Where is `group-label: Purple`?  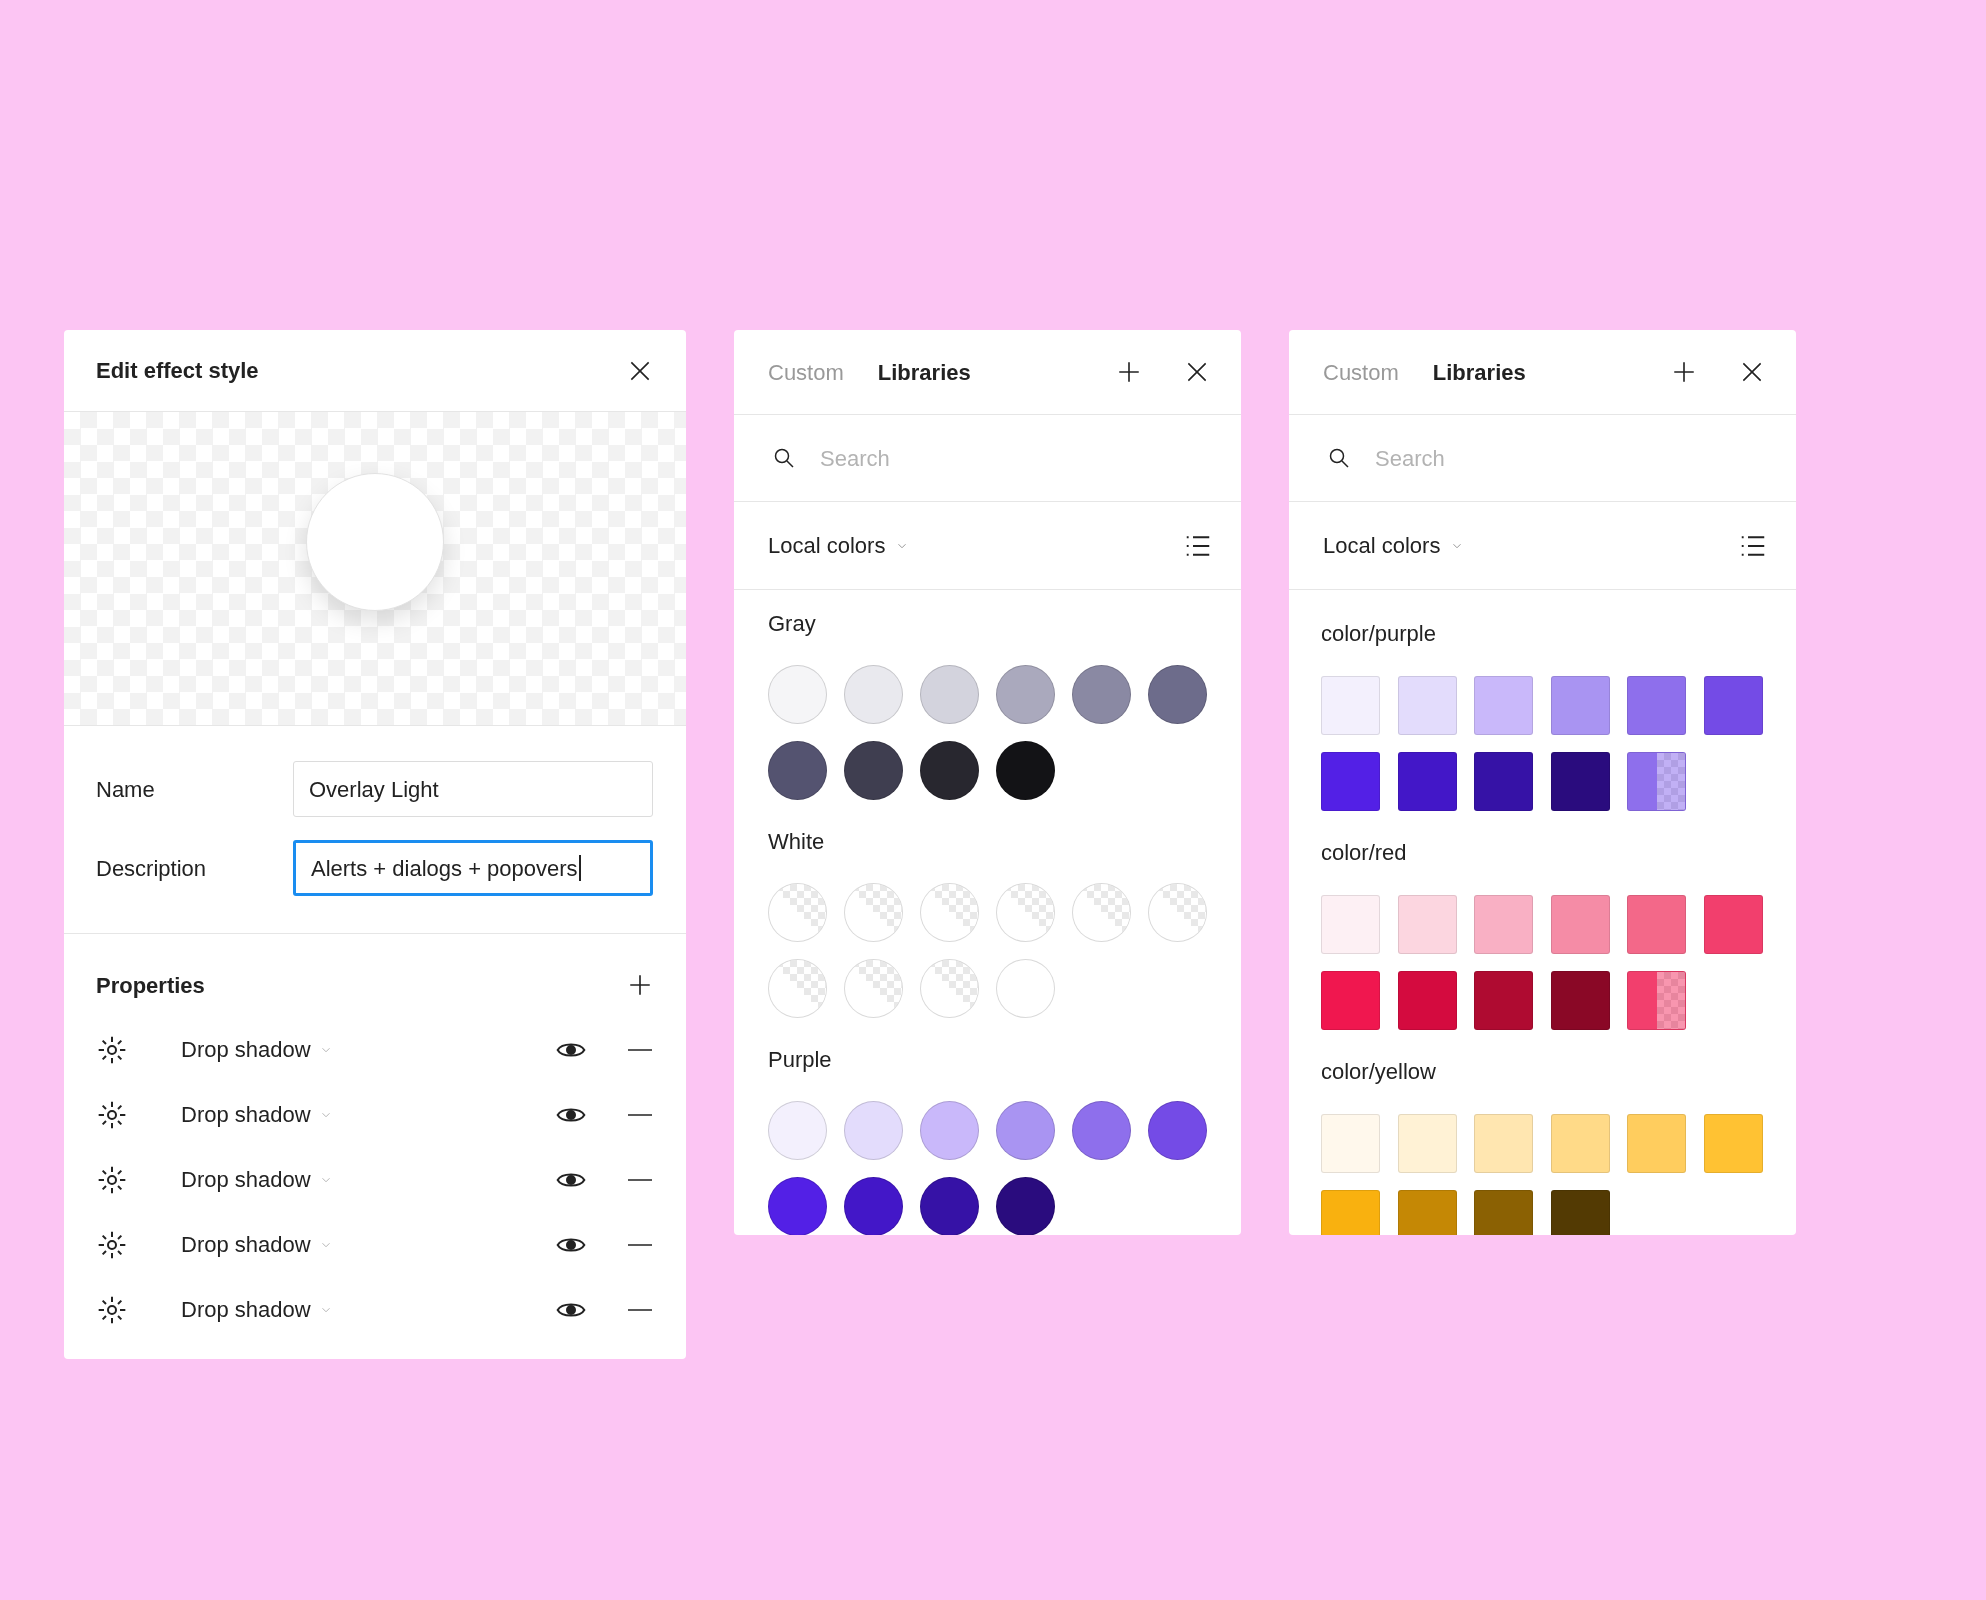
group-label: Purple is located at coordinates (800, 1060).